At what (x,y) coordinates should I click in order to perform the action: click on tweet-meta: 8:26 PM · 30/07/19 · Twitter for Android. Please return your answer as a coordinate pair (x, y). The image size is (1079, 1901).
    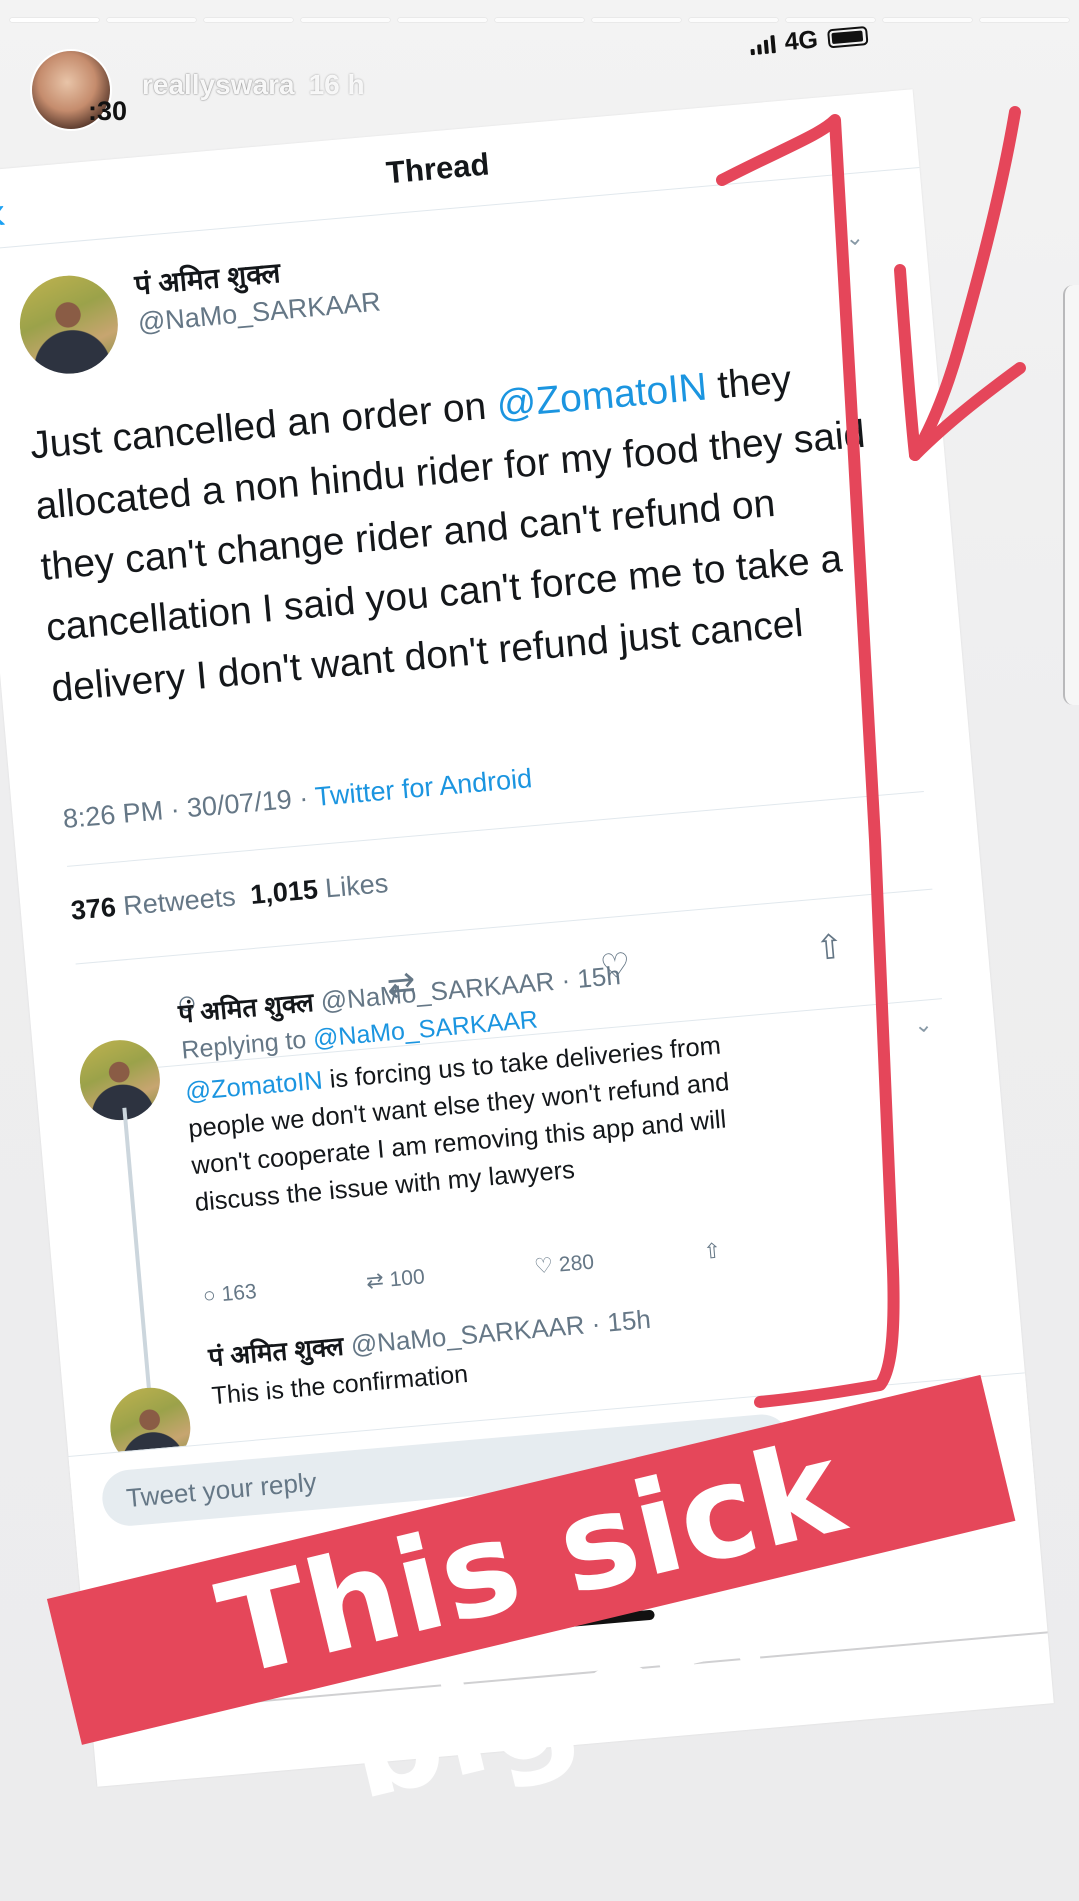
    Looking at the image, I should click on (298, 799).